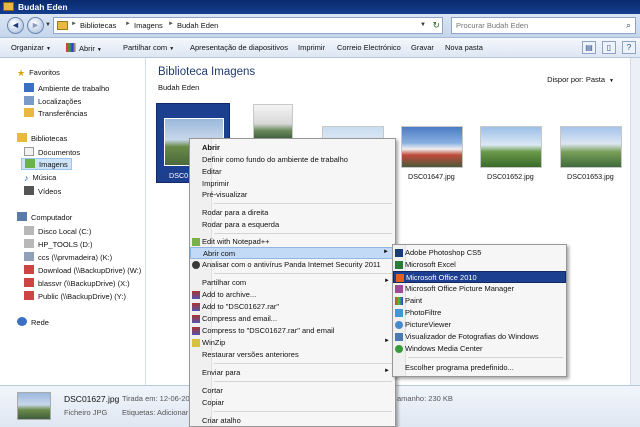 The height and width of the screenshot is (427, 640). What do you see at coordinates (292, 148) in the screenshot?
I see `menu-item-open: Abrir` at bounding box center [292, 148].